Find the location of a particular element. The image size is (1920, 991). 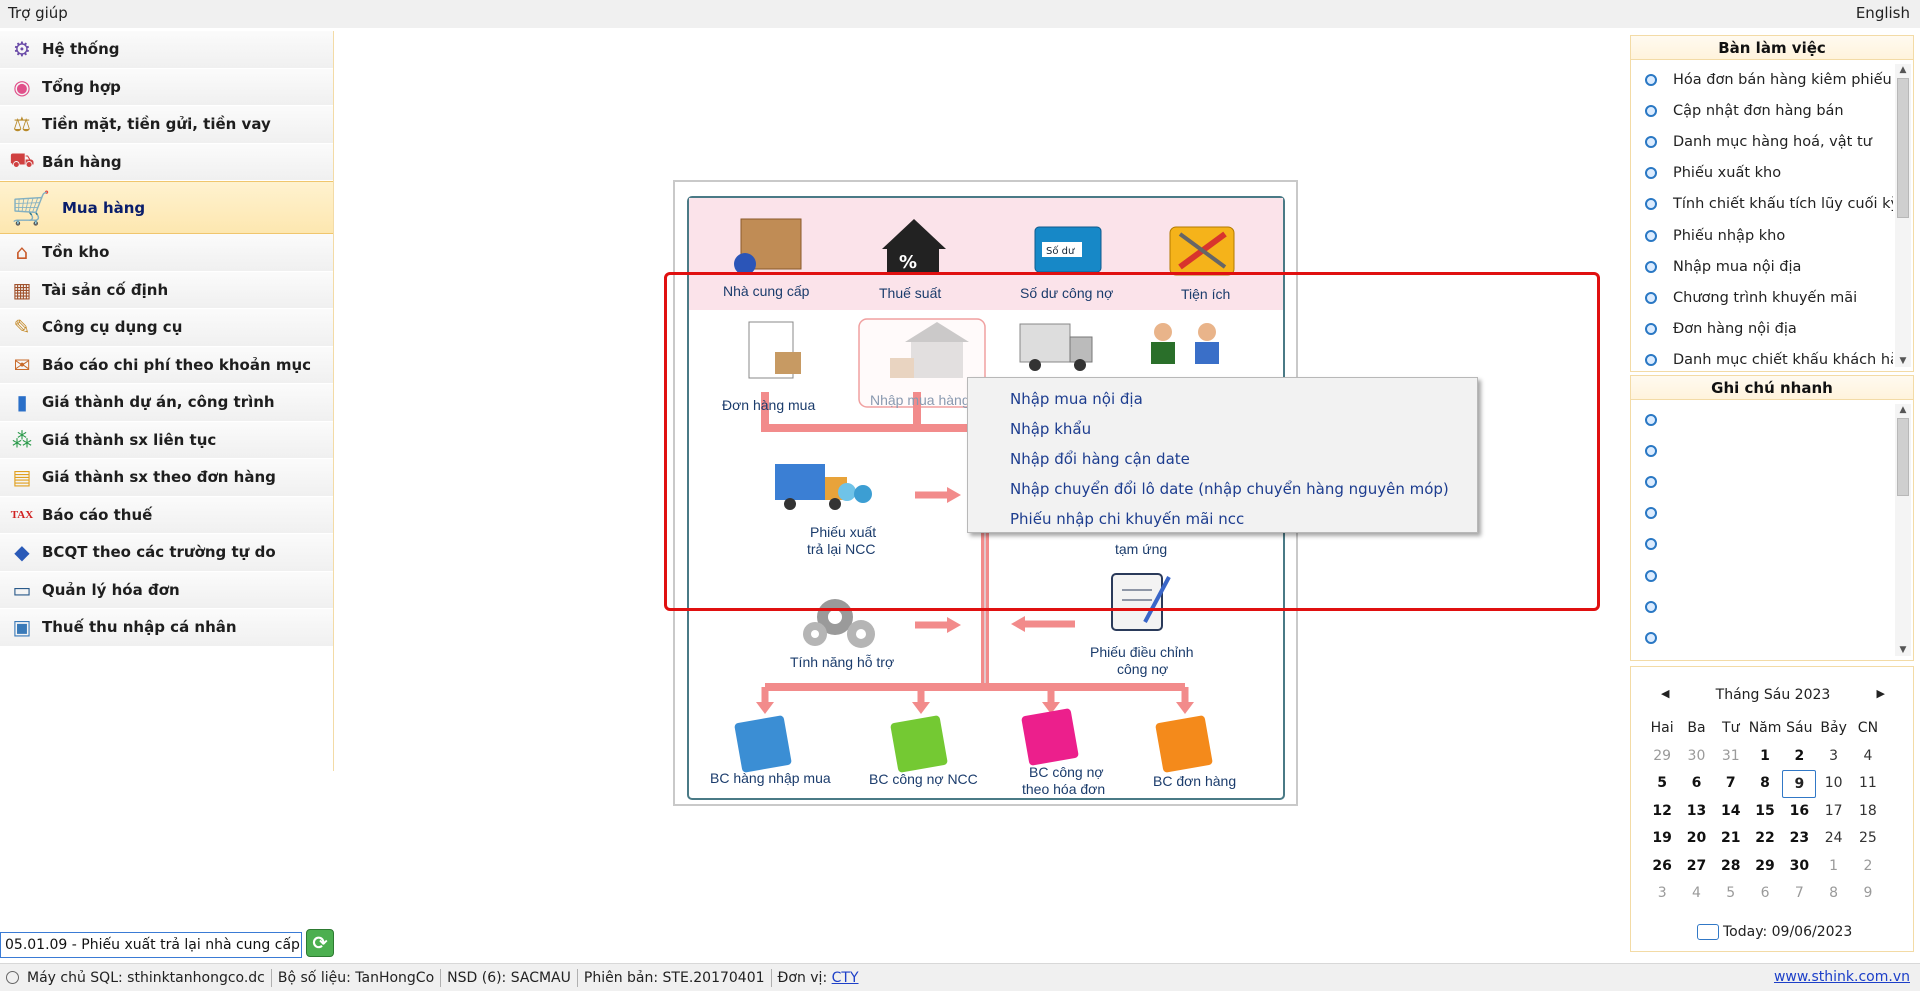

calendar-day: 14 is located at coordinates (1731, 812).